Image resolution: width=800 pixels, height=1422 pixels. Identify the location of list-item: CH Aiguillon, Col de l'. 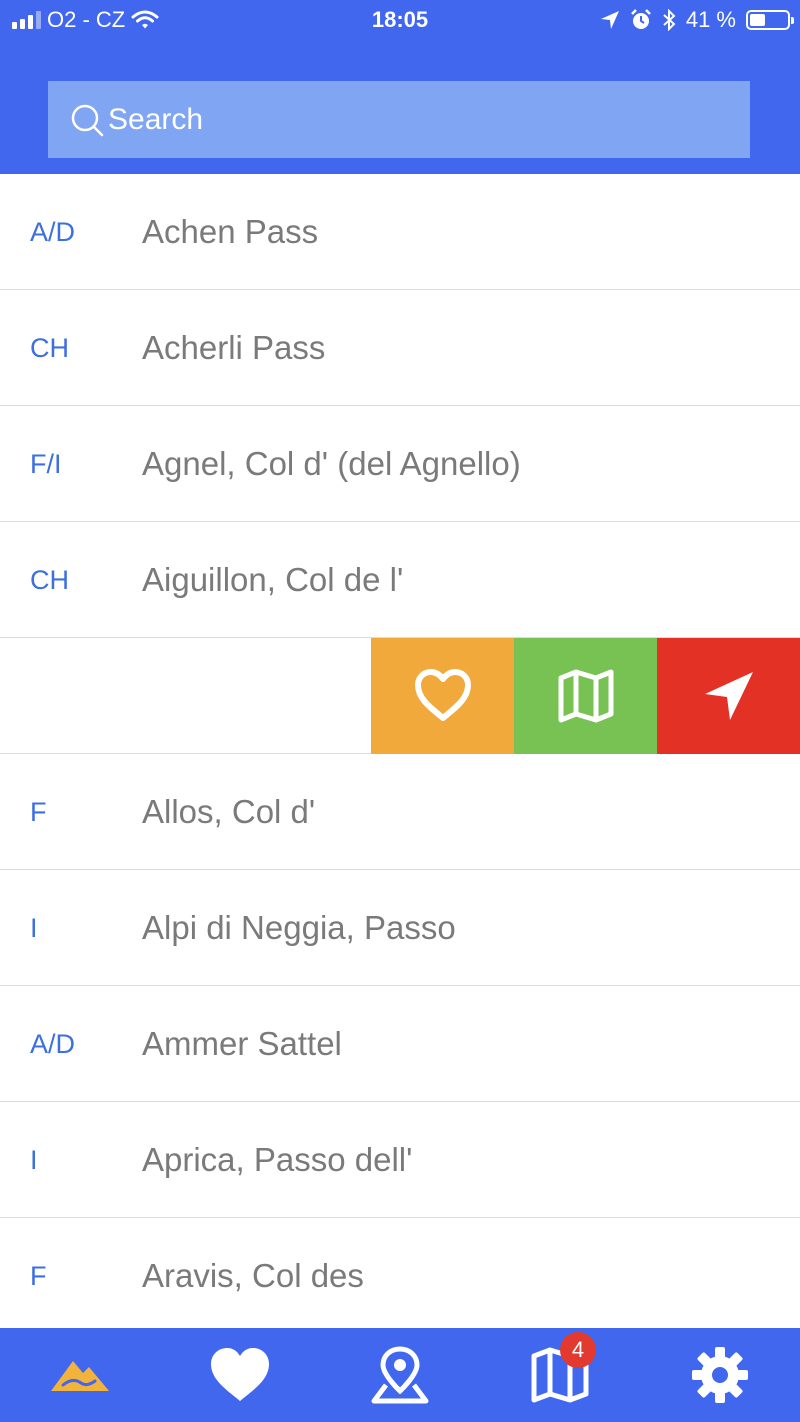
(400, 580).